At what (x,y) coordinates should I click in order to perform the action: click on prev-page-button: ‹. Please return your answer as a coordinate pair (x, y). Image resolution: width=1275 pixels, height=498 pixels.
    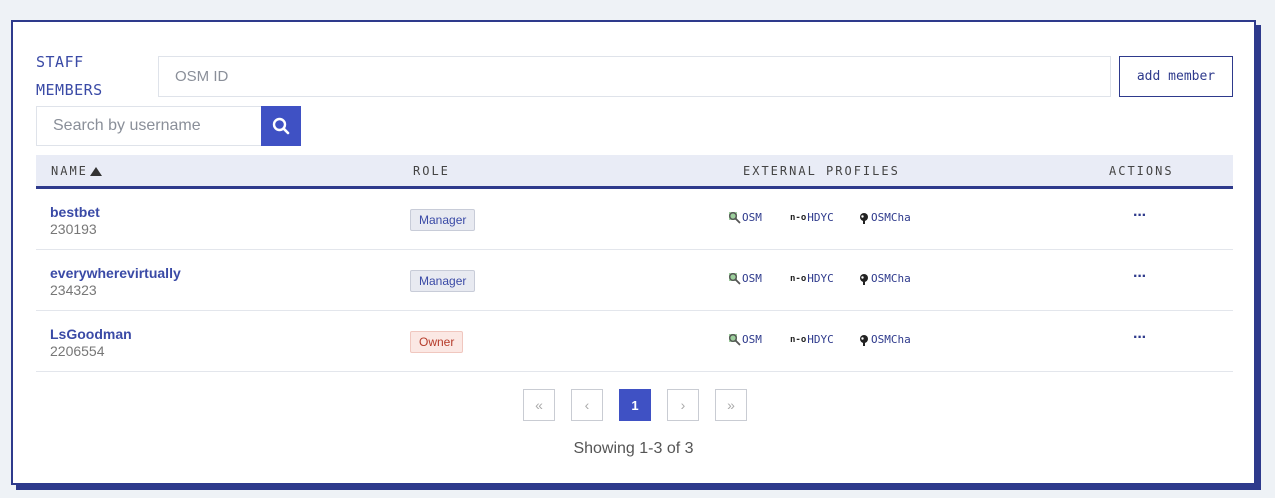
    Looking at the image, I should click on (587, 405).